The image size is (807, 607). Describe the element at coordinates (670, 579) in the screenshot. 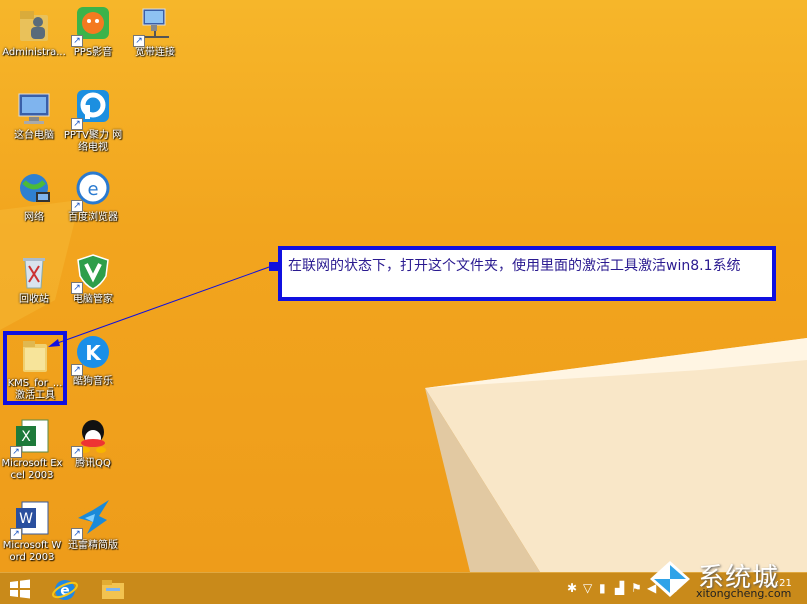

I see `watermark-logo-icon` at that location.